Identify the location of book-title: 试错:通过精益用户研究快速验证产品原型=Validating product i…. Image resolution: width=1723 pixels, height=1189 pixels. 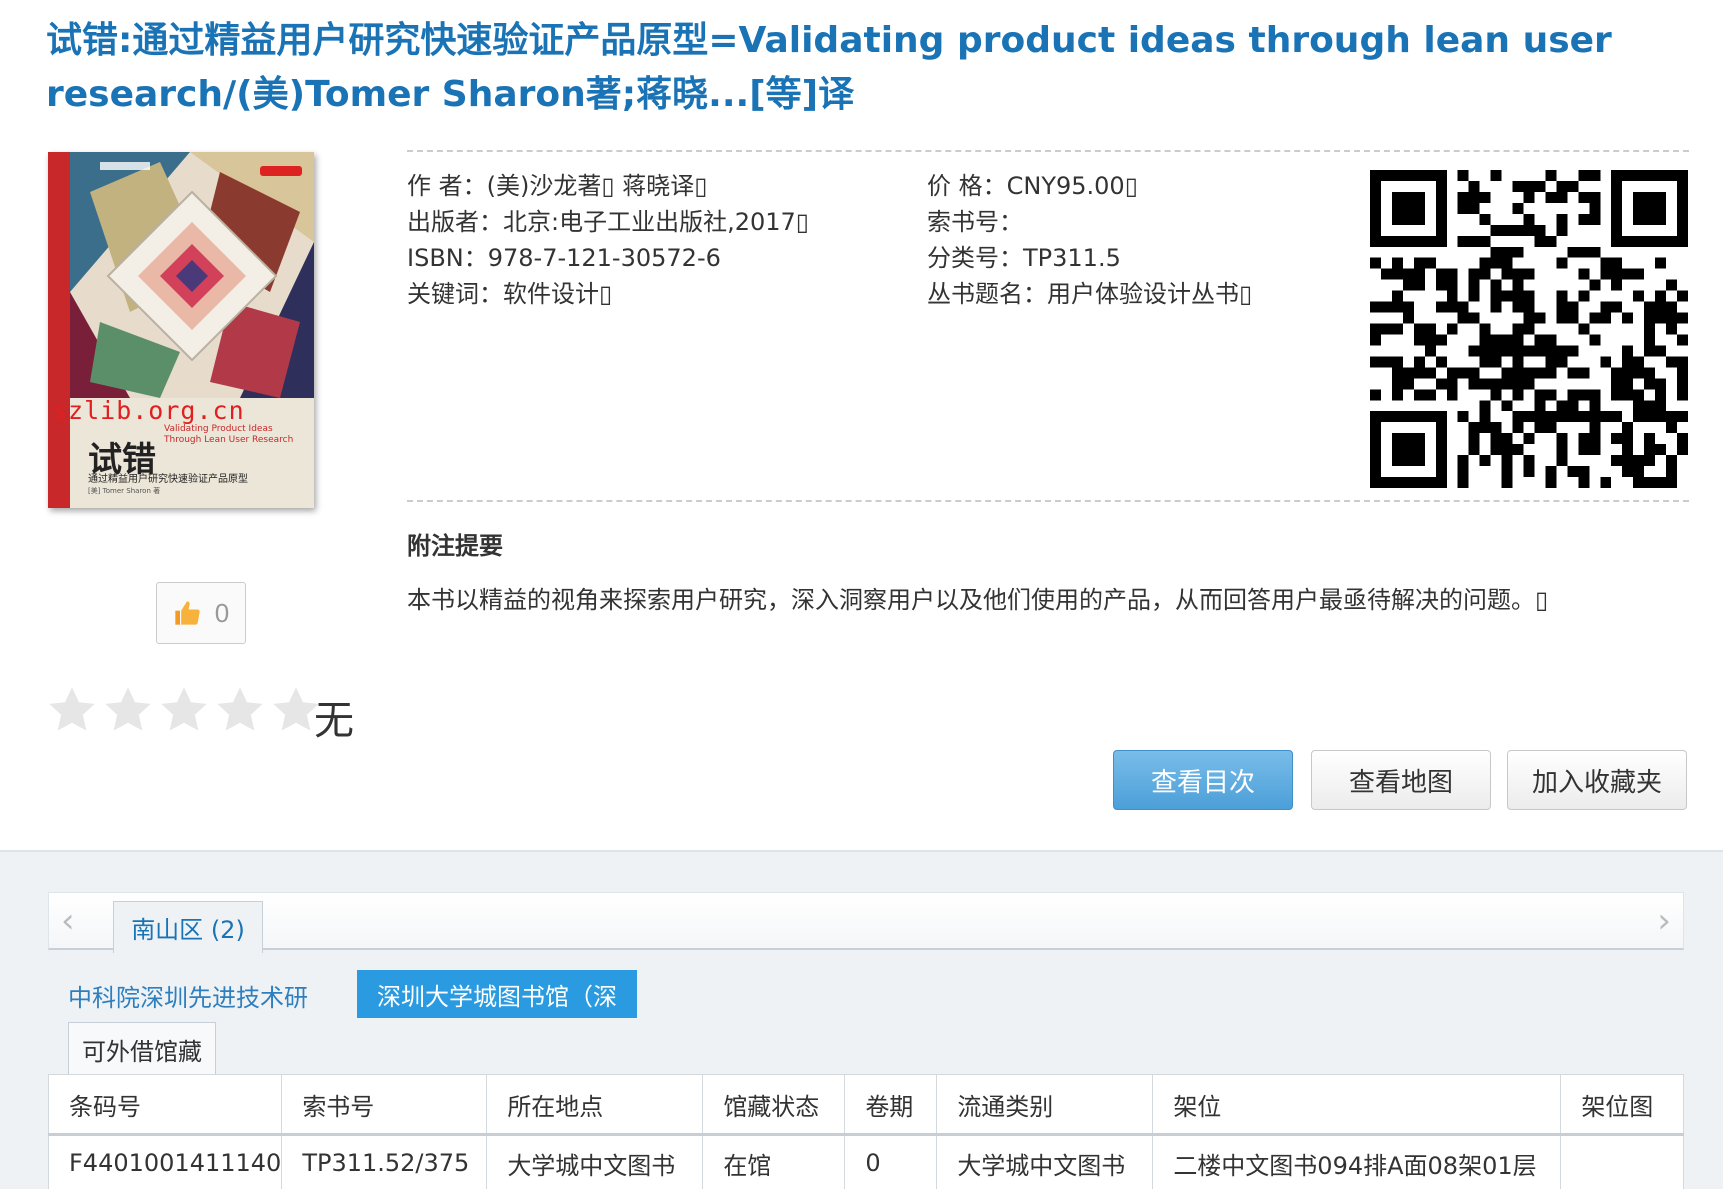
(829, 67).